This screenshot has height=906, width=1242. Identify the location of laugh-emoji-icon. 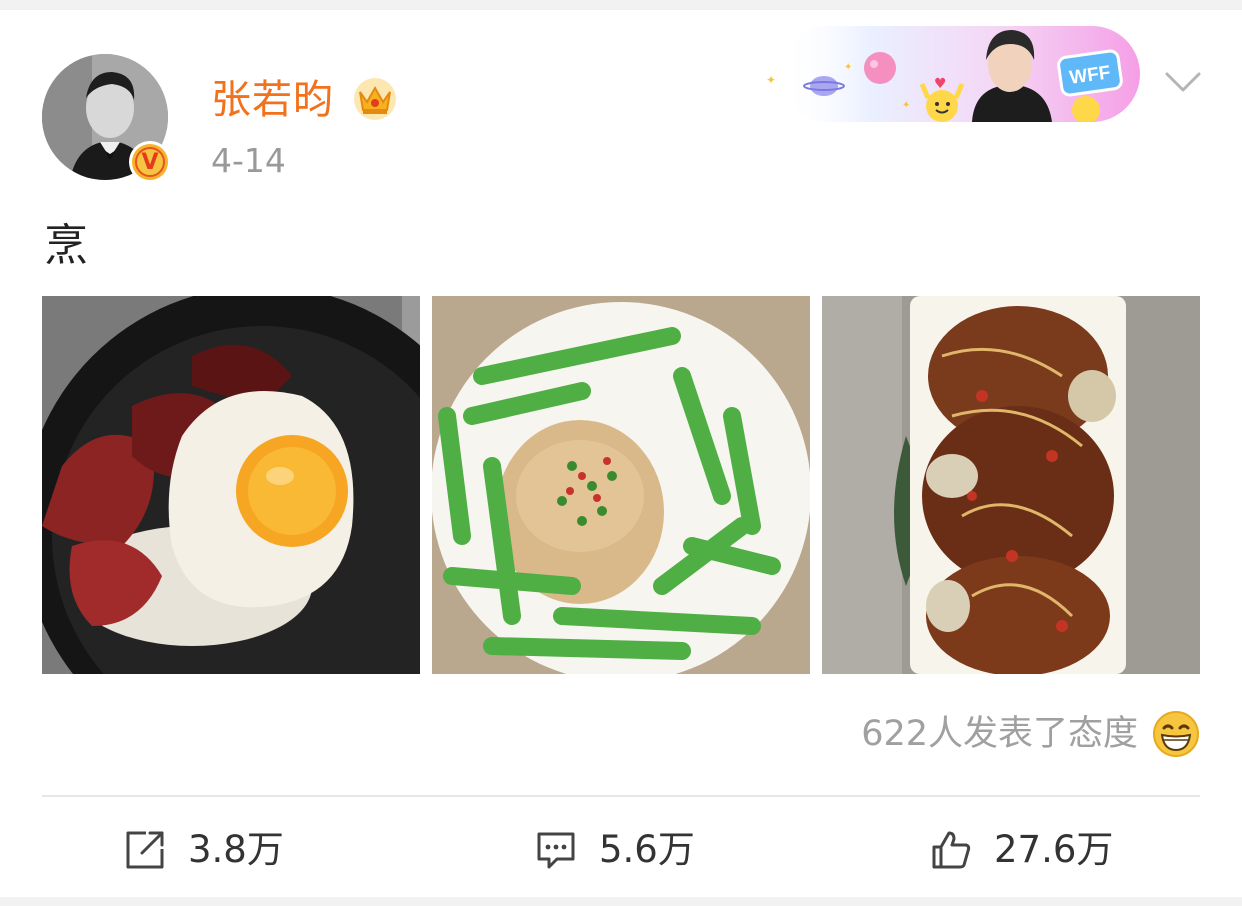
(1176, 734).